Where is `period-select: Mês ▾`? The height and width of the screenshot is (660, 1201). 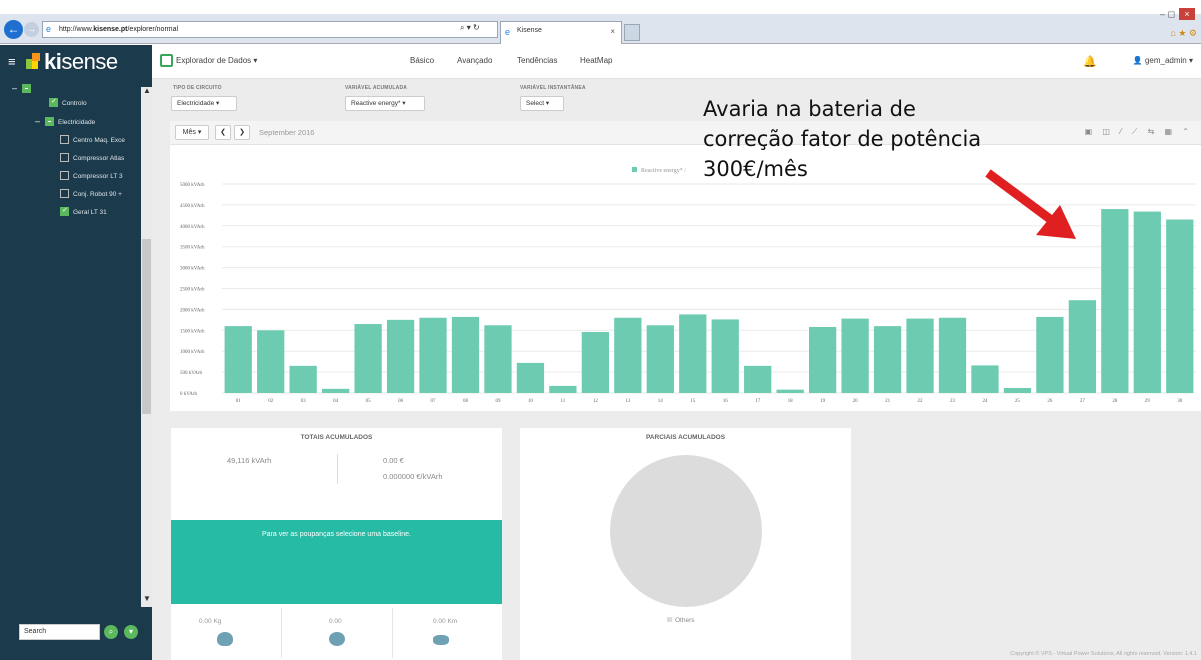
period-select: Mês ▾ is located at coordinates (192, 132).